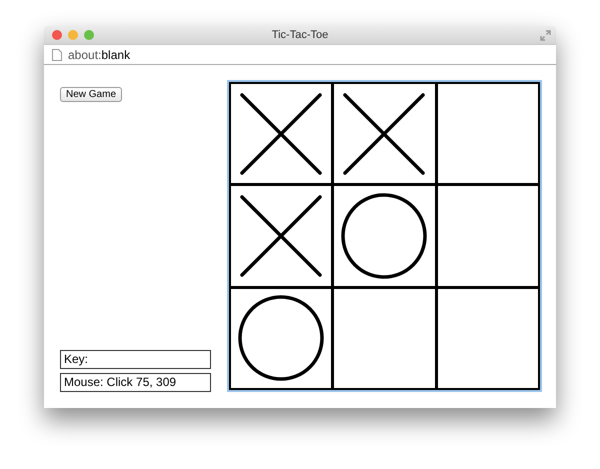 This screenshot has width=600, height=469. Describe the element at coordinates (99, 55) in the screenshot. I see `address-text: about:blank` at that location.